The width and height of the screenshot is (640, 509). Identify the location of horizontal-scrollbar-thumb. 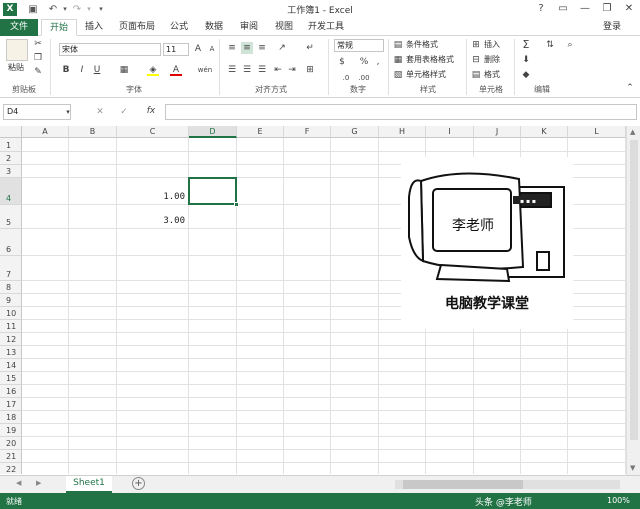
(463, 484).